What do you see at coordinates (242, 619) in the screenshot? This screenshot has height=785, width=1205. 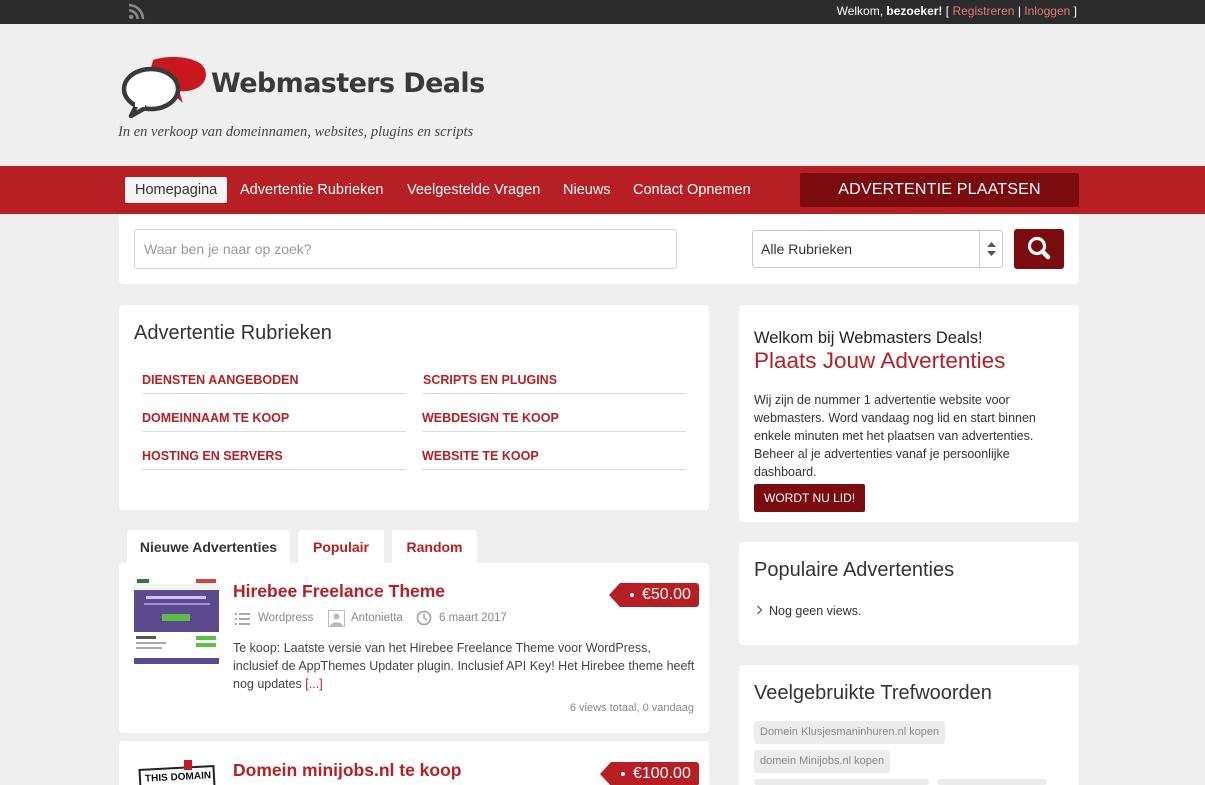 I see `list-icon` at bounding box center [242, 619].